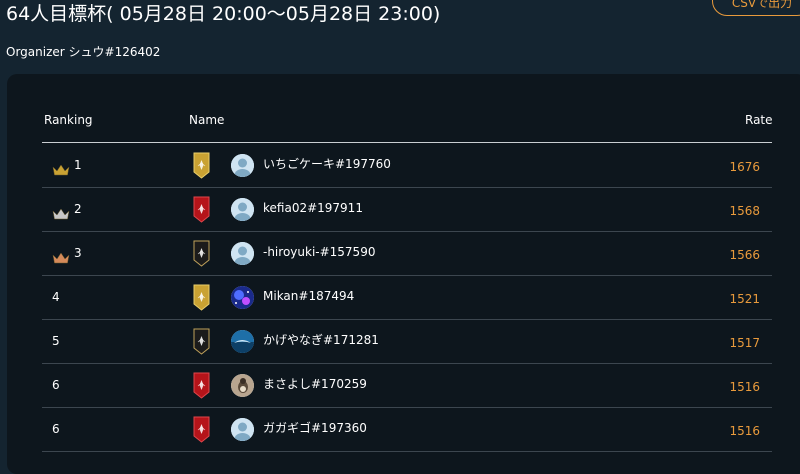 This screenshot has height=474, width=800. What do you see at coordinates (744, 299) in the screenshot?
I see `rate-value: 1521` at bounding box center [744, 299].